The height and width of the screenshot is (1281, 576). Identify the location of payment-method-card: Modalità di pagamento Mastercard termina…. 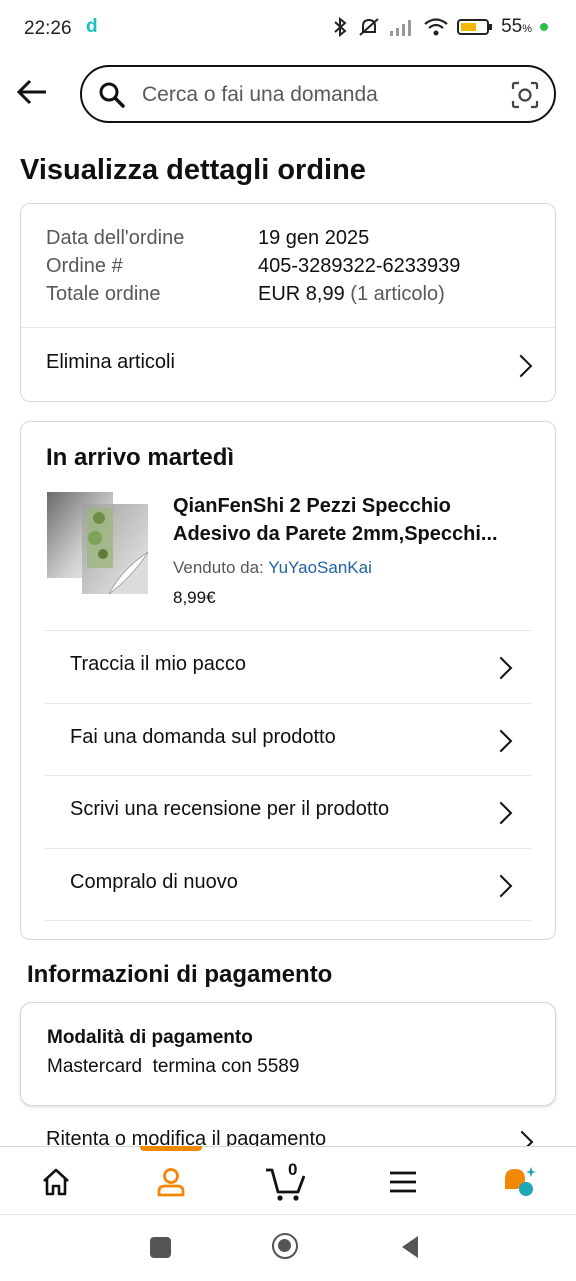
(288, 1054).